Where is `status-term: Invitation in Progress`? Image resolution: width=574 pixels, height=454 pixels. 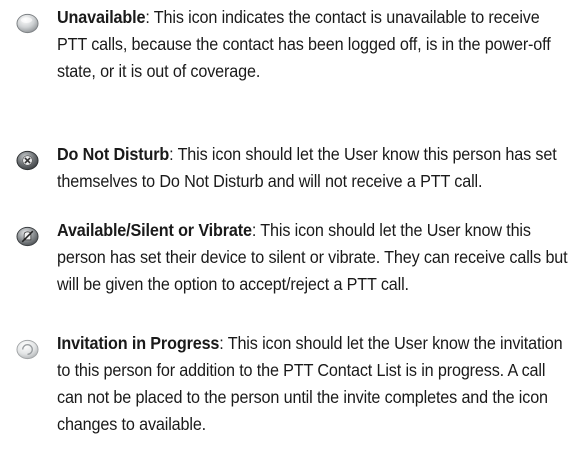
status-term: Invitation in Progress is located at coordinates (138, 343).